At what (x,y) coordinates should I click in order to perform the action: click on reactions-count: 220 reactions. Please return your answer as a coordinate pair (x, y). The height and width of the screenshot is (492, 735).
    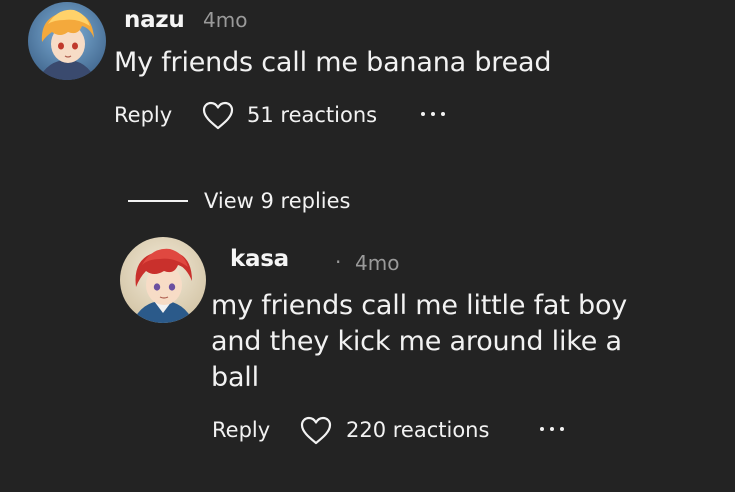
    Looking at the image, I should click on (417, 430).